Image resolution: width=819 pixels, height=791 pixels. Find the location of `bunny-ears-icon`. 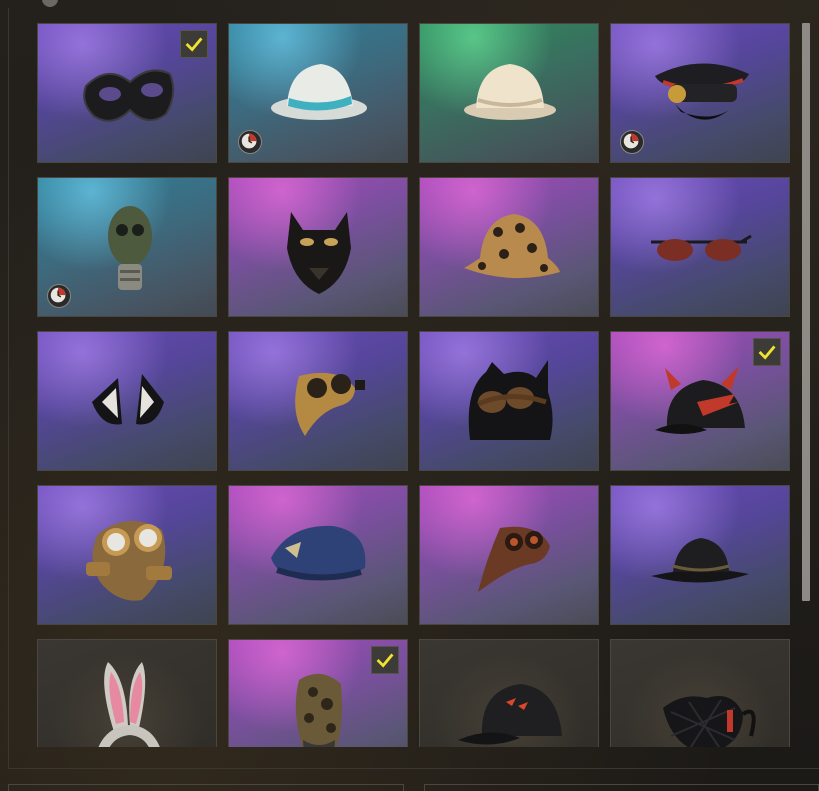

bunny-ears-icon is located at coordinates (129, 704).